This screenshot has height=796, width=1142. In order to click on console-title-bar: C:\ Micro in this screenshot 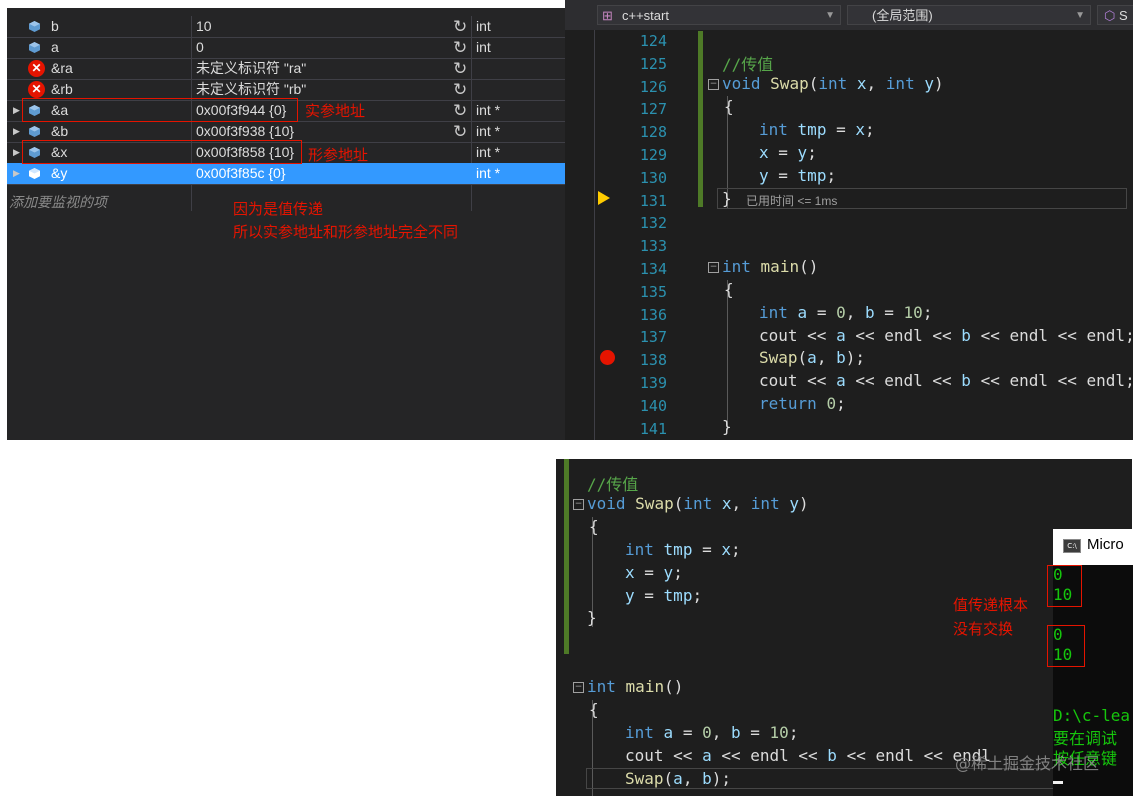, I will do `click(1093, 547)`.